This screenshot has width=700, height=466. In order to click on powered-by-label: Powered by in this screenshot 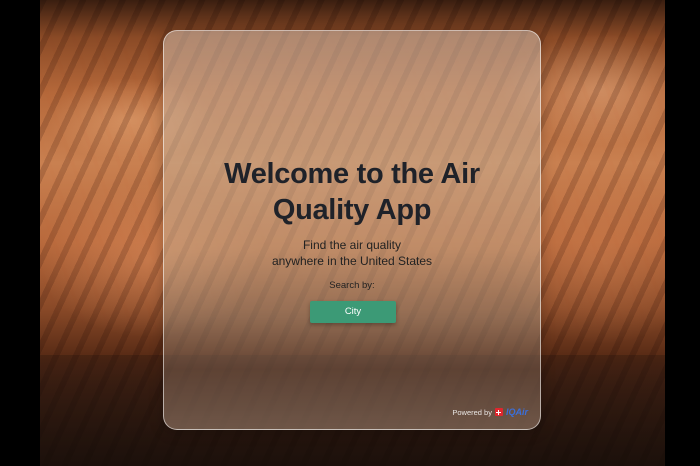, I will do `click(472, 412)`.